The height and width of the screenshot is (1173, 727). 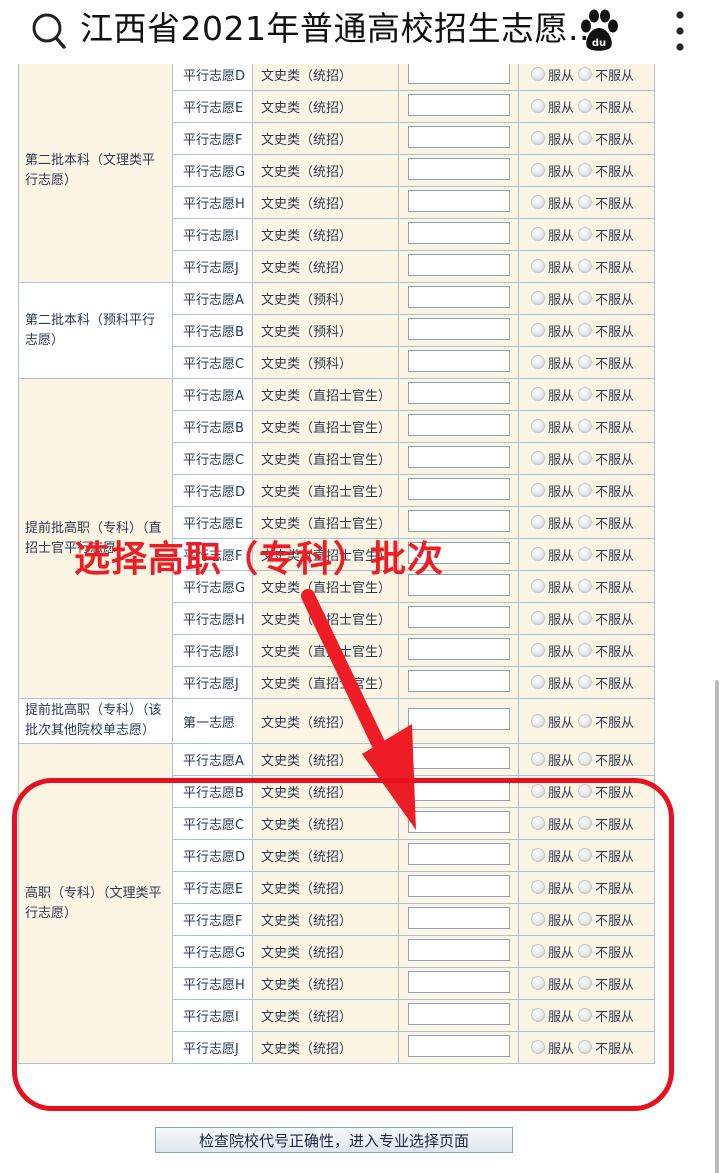 I want to click on more-vertical-icon, so click(x=680, y=31).